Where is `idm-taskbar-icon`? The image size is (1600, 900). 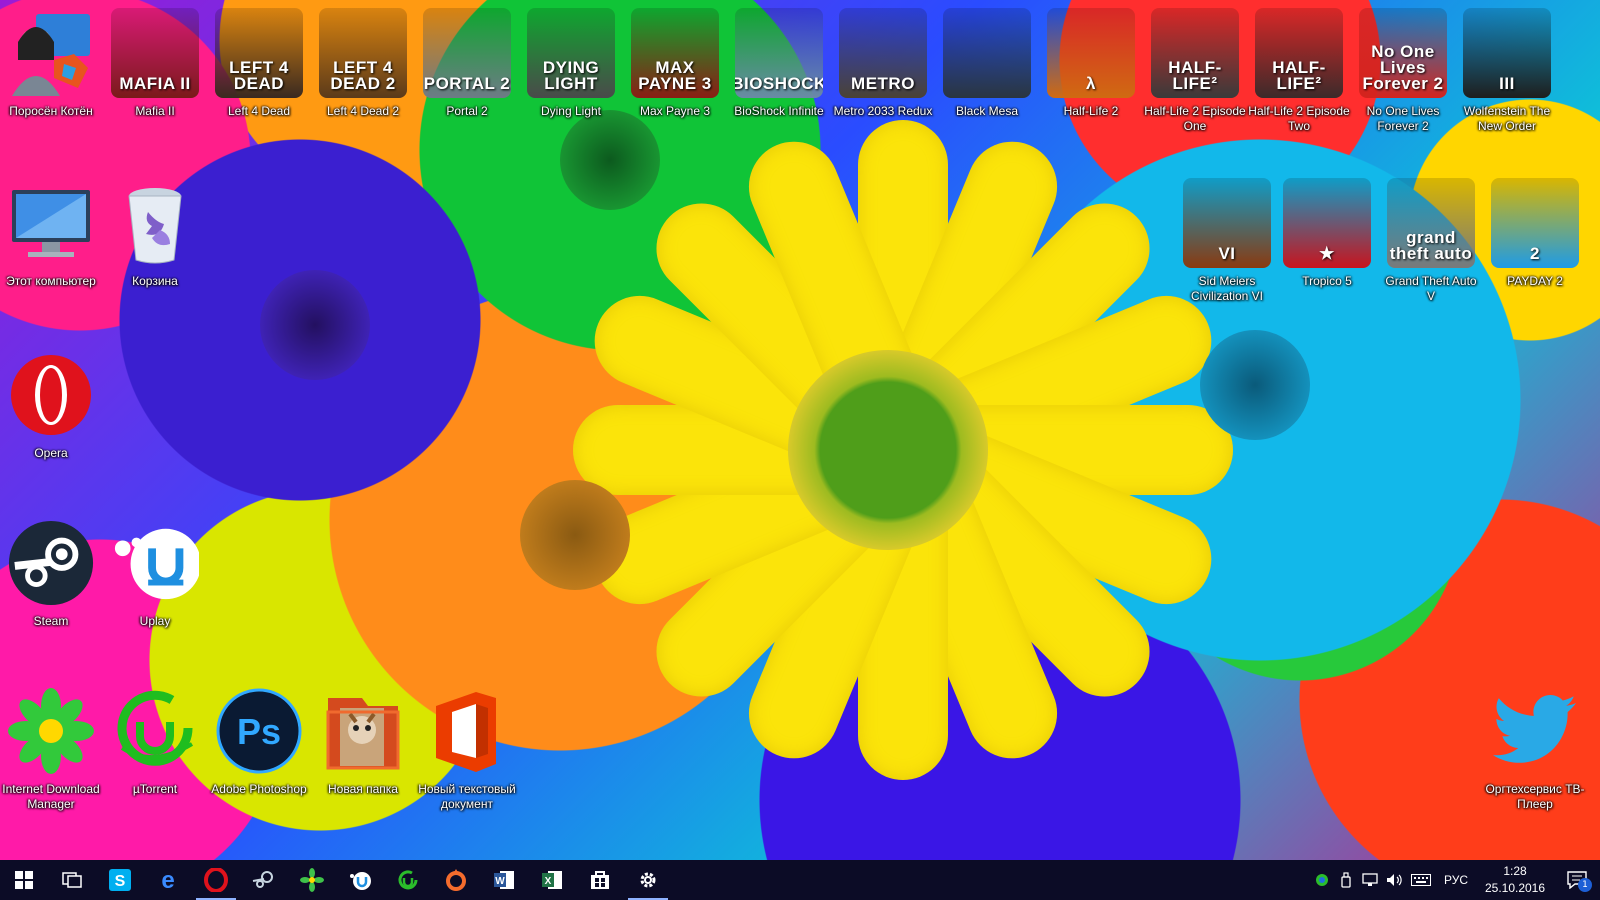 idm-taskbar-icon is located at coordinates (312, 880).